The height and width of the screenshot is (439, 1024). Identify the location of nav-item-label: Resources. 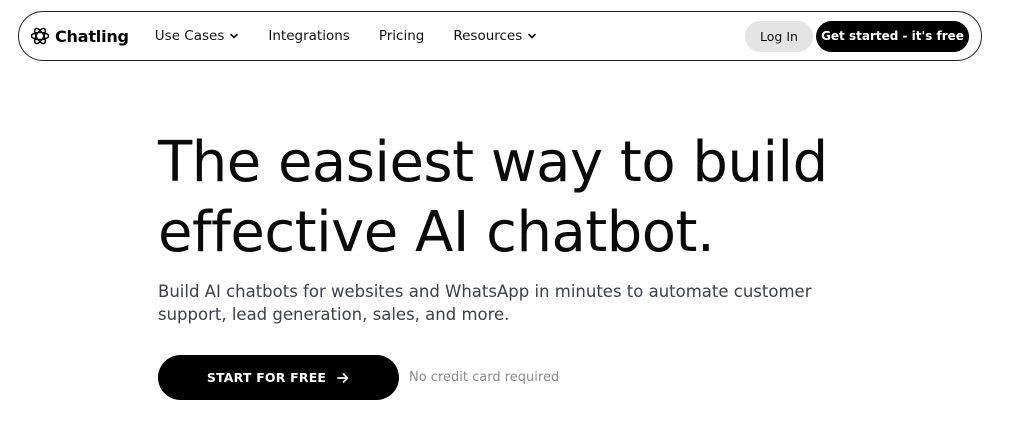
(488, 36).